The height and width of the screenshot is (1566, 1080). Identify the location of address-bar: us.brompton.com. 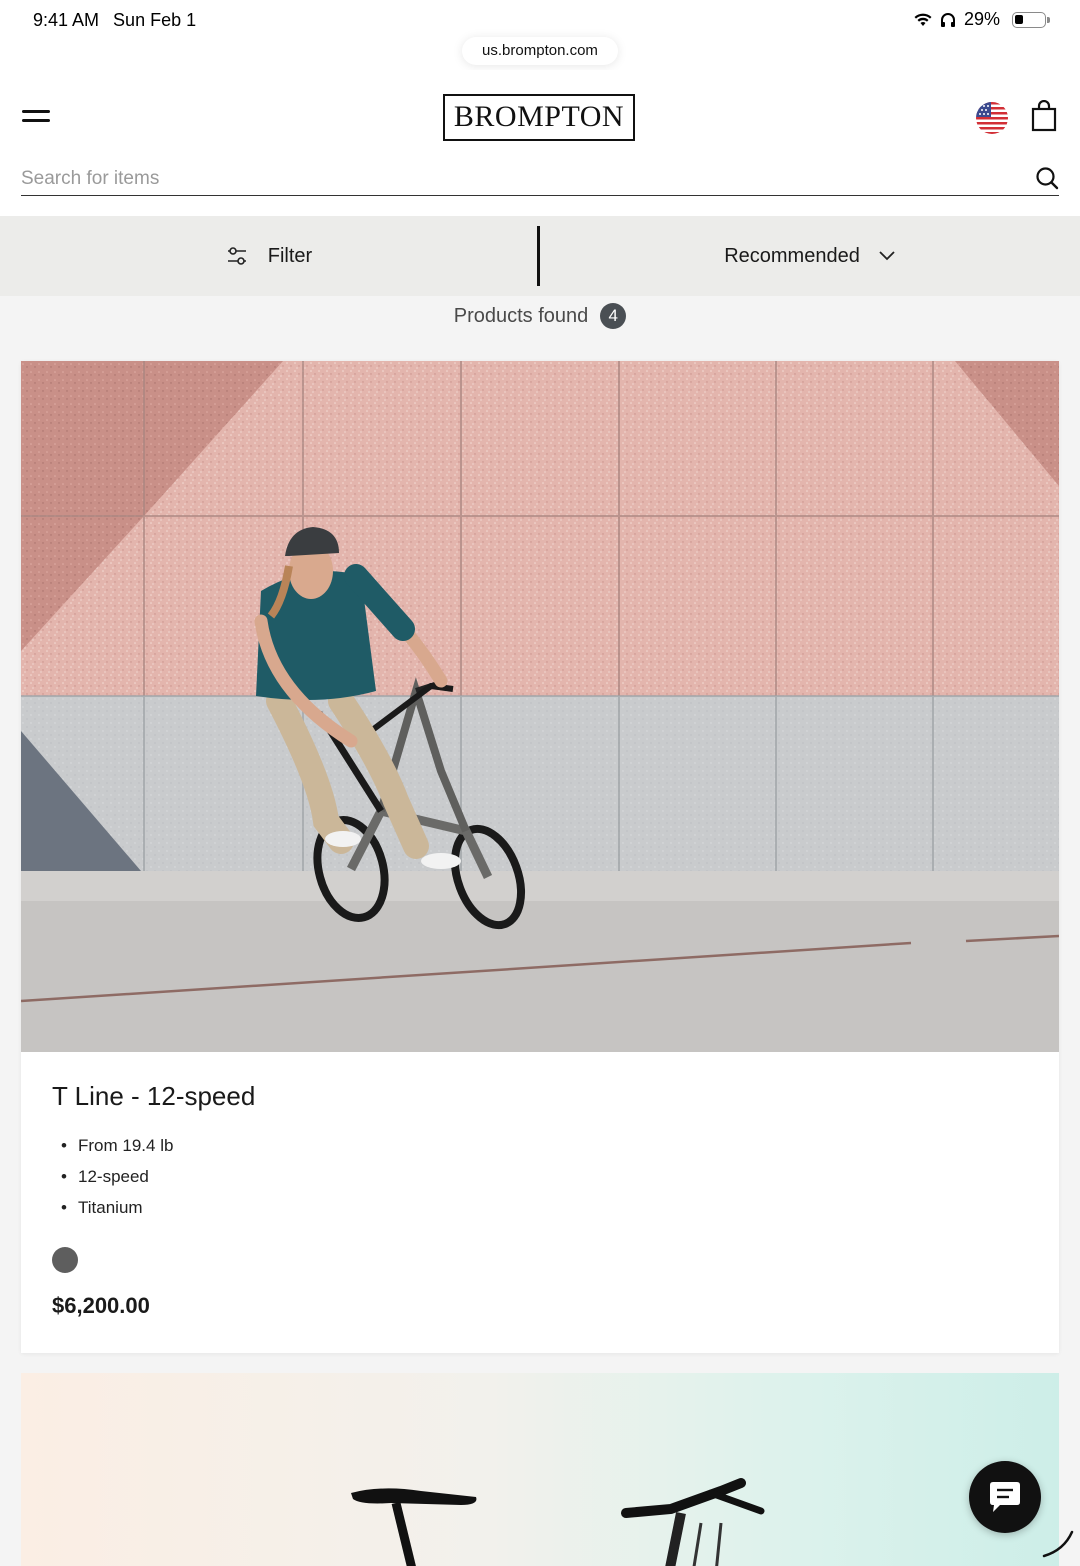
(540, 51).